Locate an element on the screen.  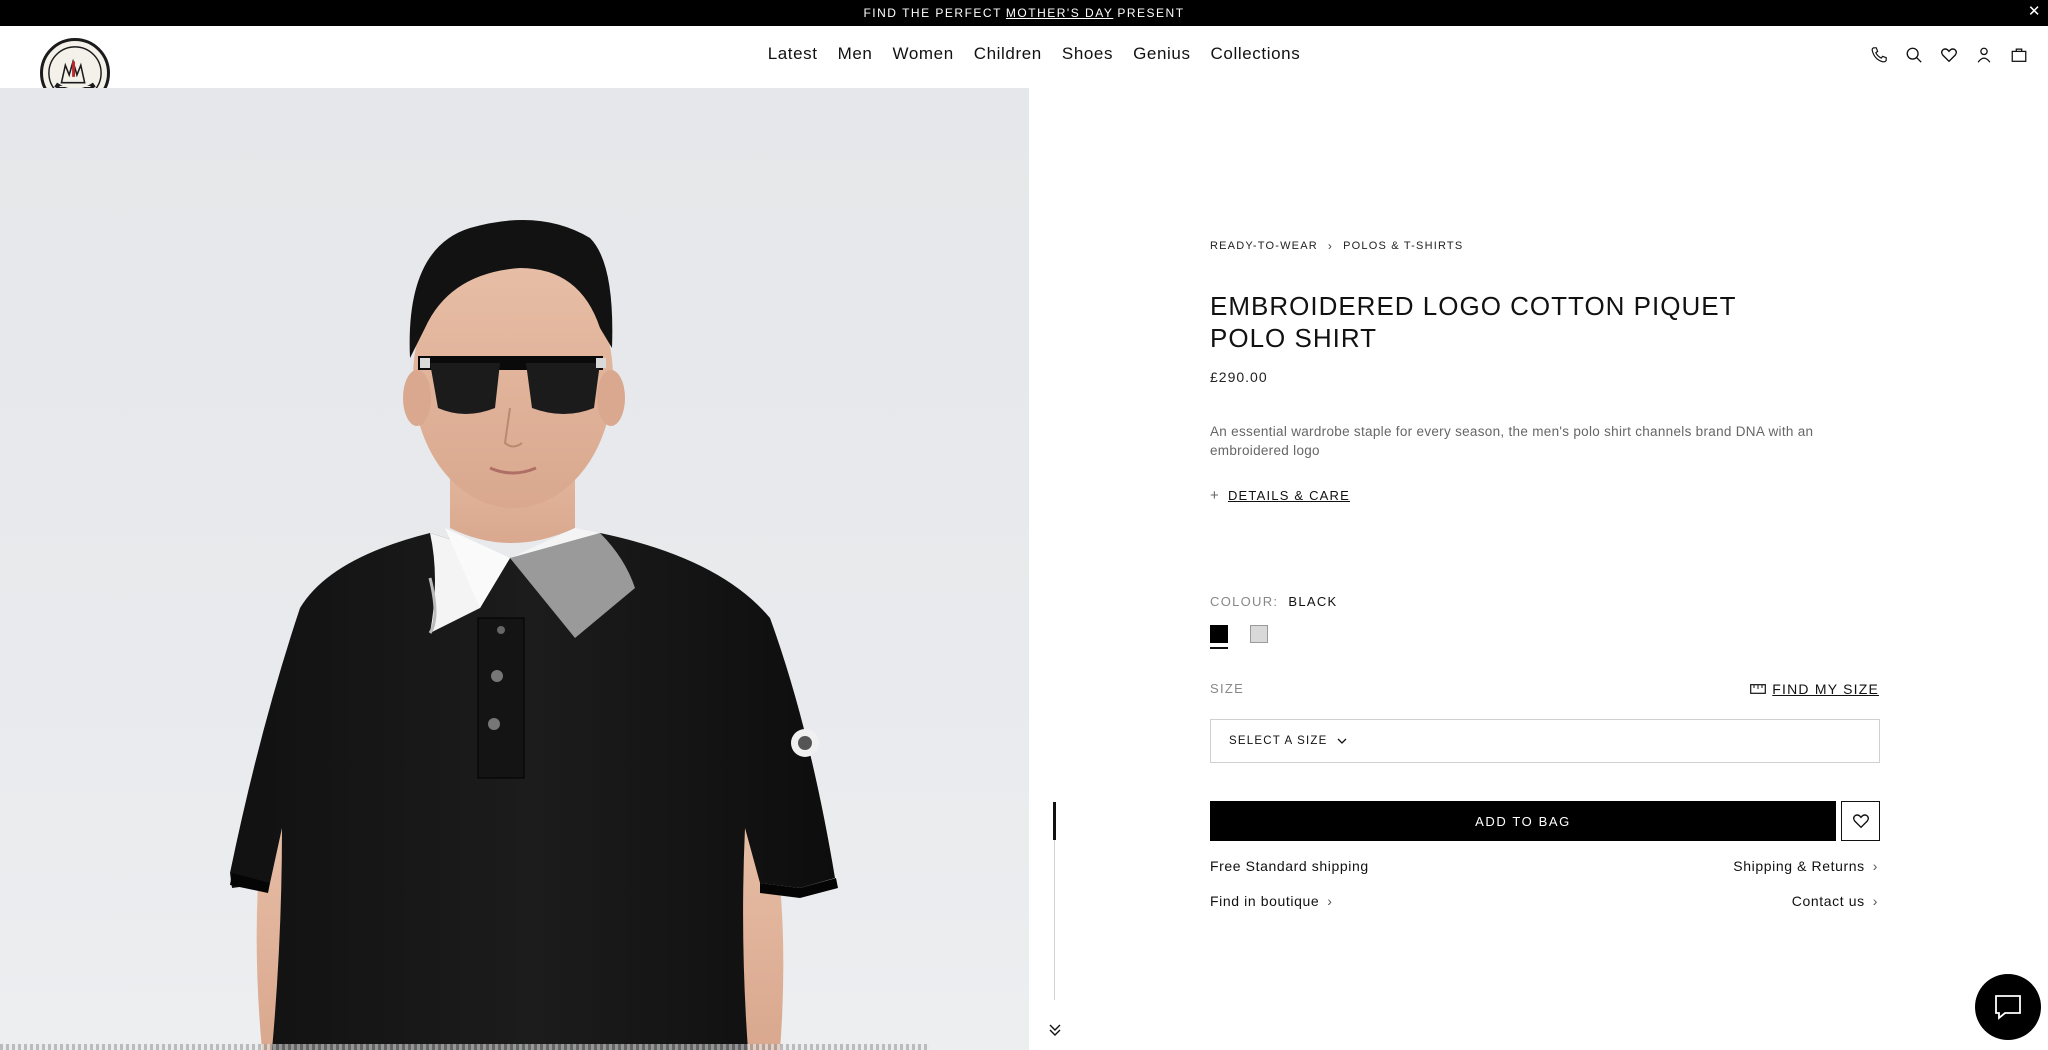
product-price: £290.00 is located at coordinates (1239, 377).